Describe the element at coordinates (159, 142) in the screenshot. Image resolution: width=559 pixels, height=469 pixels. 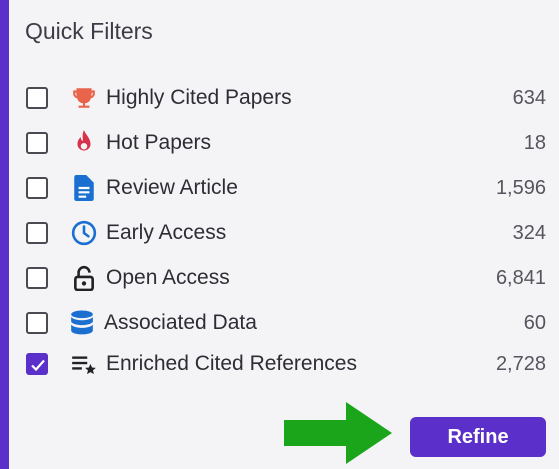
I see `filter-label: Hot Papers` at that location.